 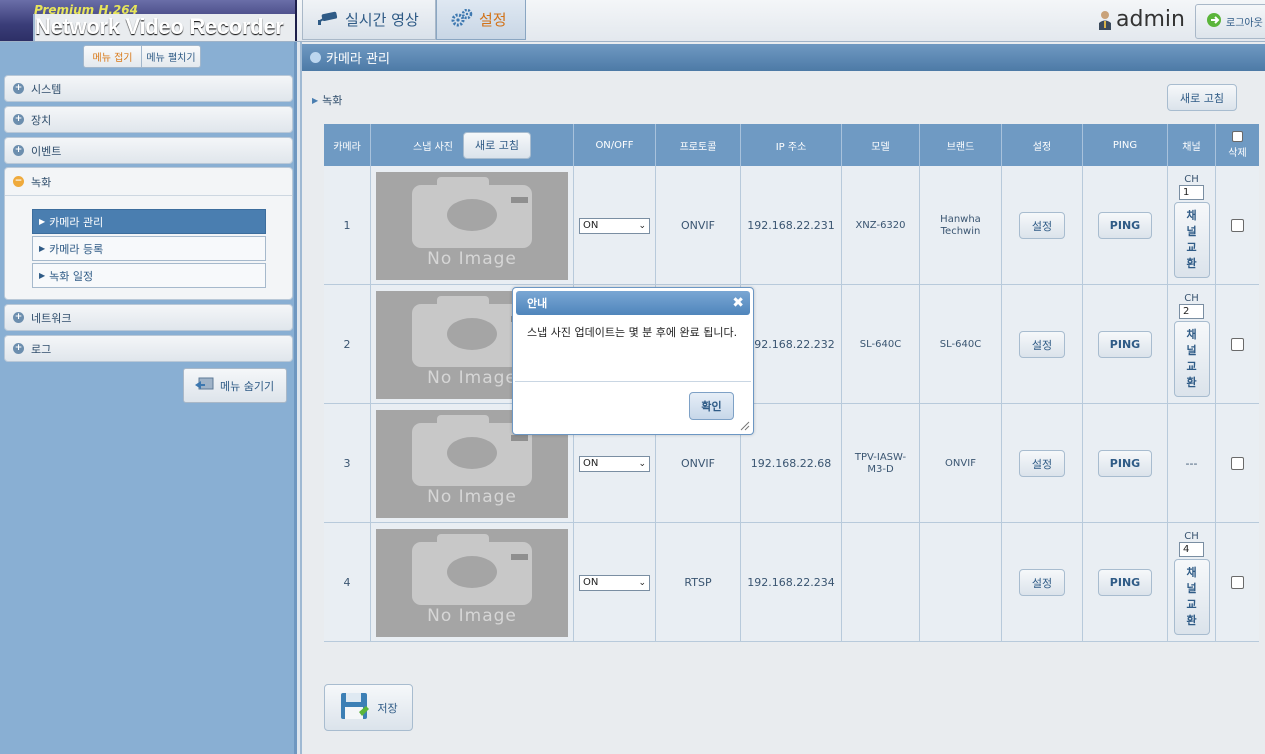 What do you see at coordinates (791, 344) in the screenshot?
I see `cell-ip: 192.168.22.232` at bounding box center [791, 344].